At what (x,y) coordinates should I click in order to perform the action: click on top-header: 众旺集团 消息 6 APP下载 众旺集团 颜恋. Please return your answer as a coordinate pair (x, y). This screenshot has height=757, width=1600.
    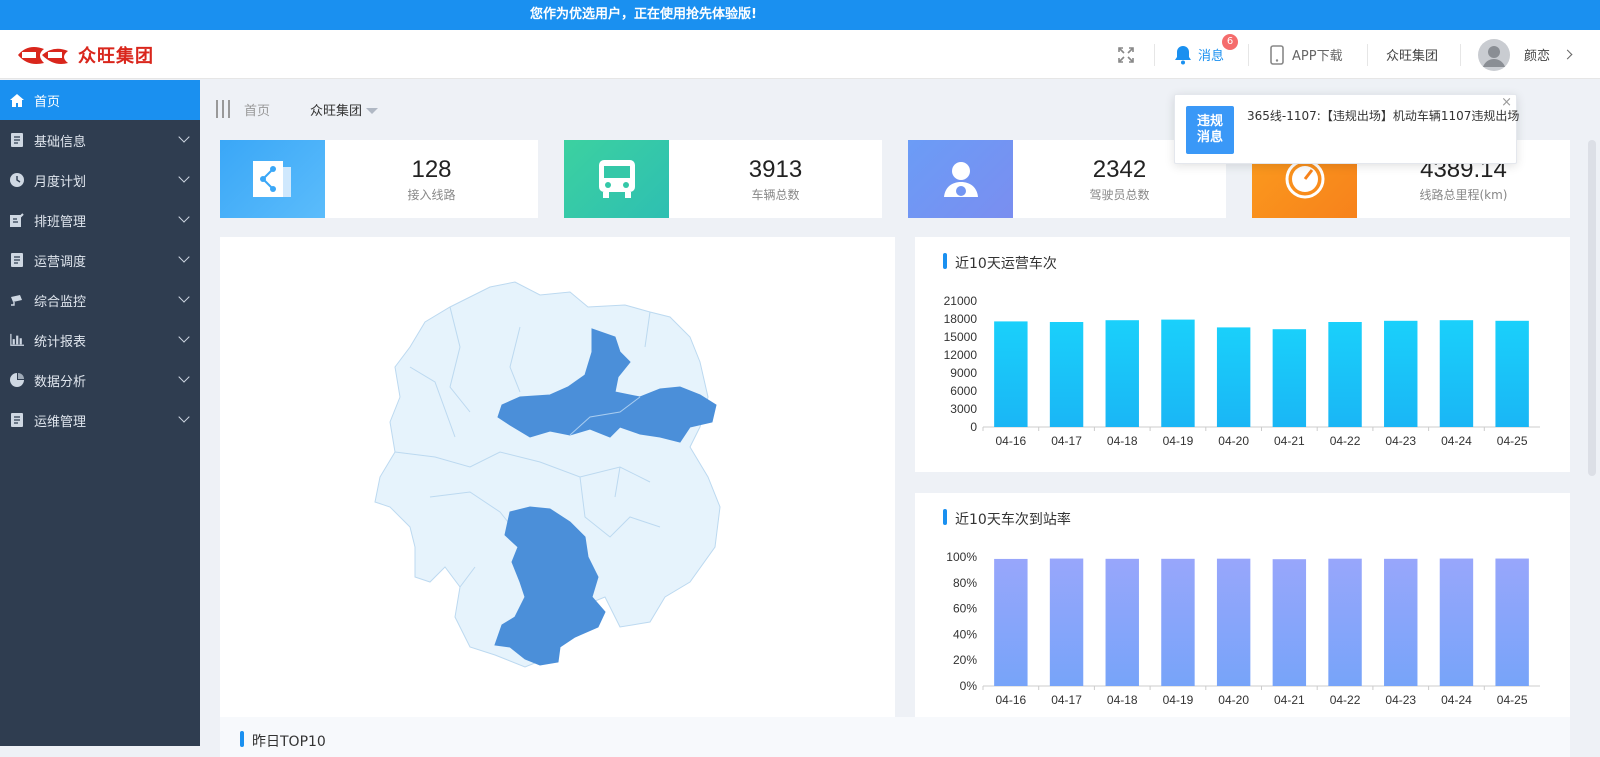
    Looking at the image, I should click on (800, 54).